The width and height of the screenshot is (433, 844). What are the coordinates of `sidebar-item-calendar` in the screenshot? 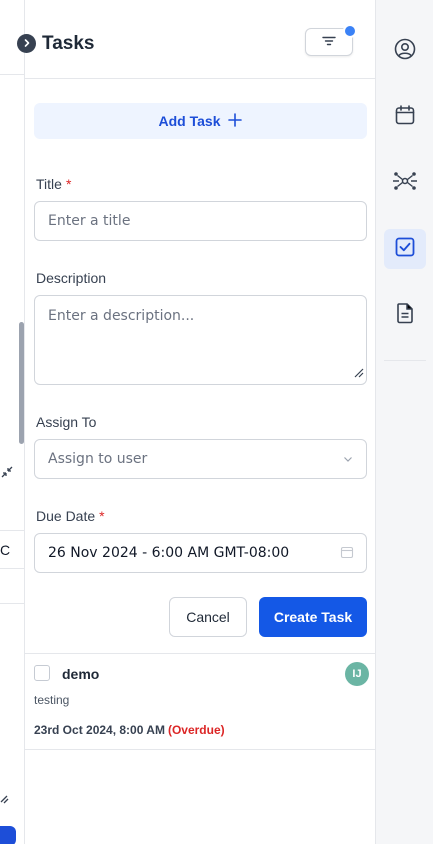 It's located at (405, 117).